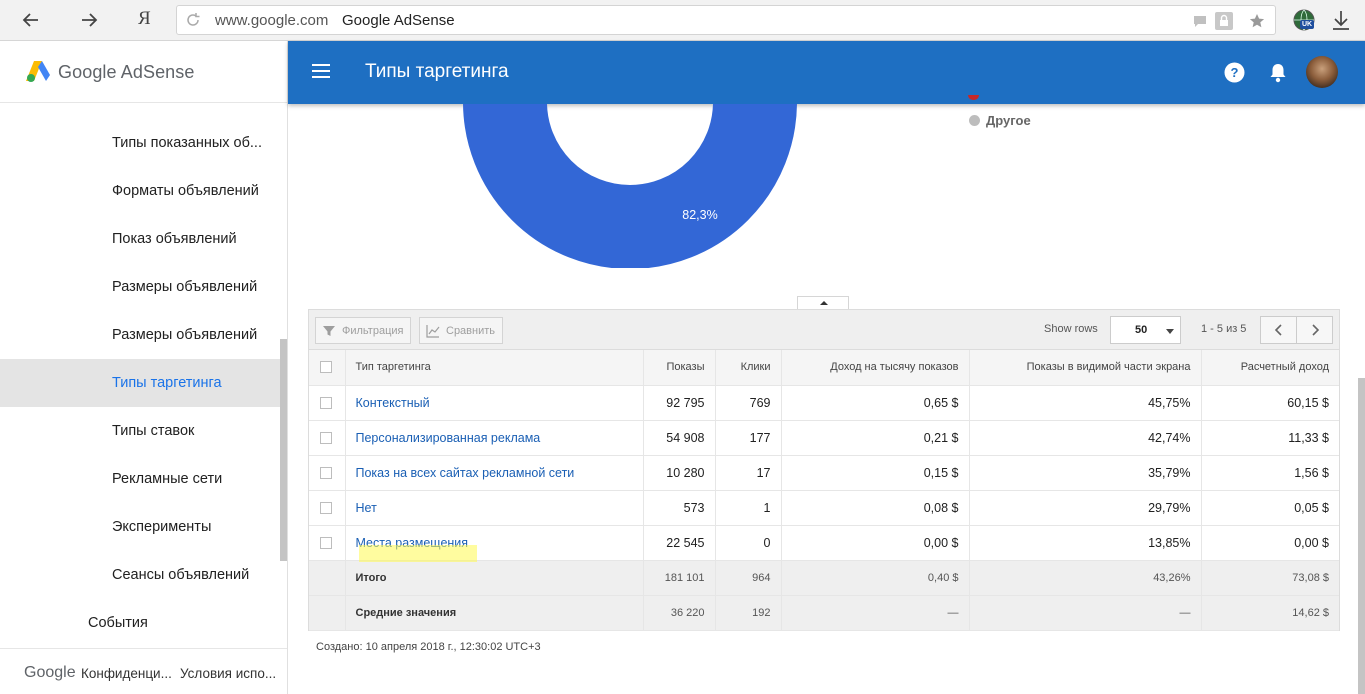  I want to click on targeting-type-link: Контекстный, so click(494, 403).